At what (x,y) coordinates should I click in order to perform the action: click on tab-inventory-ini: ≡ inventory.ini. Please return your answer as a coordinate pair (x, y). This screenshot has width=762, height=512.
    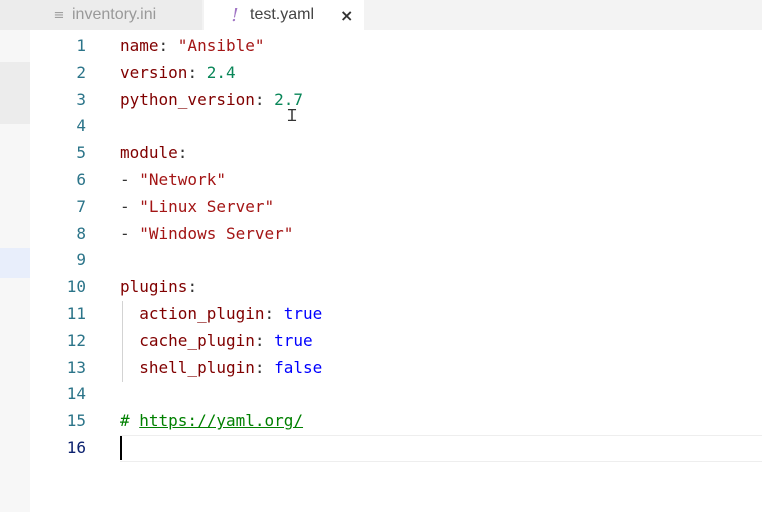
    Looking at the image, I should click on (101, 15).